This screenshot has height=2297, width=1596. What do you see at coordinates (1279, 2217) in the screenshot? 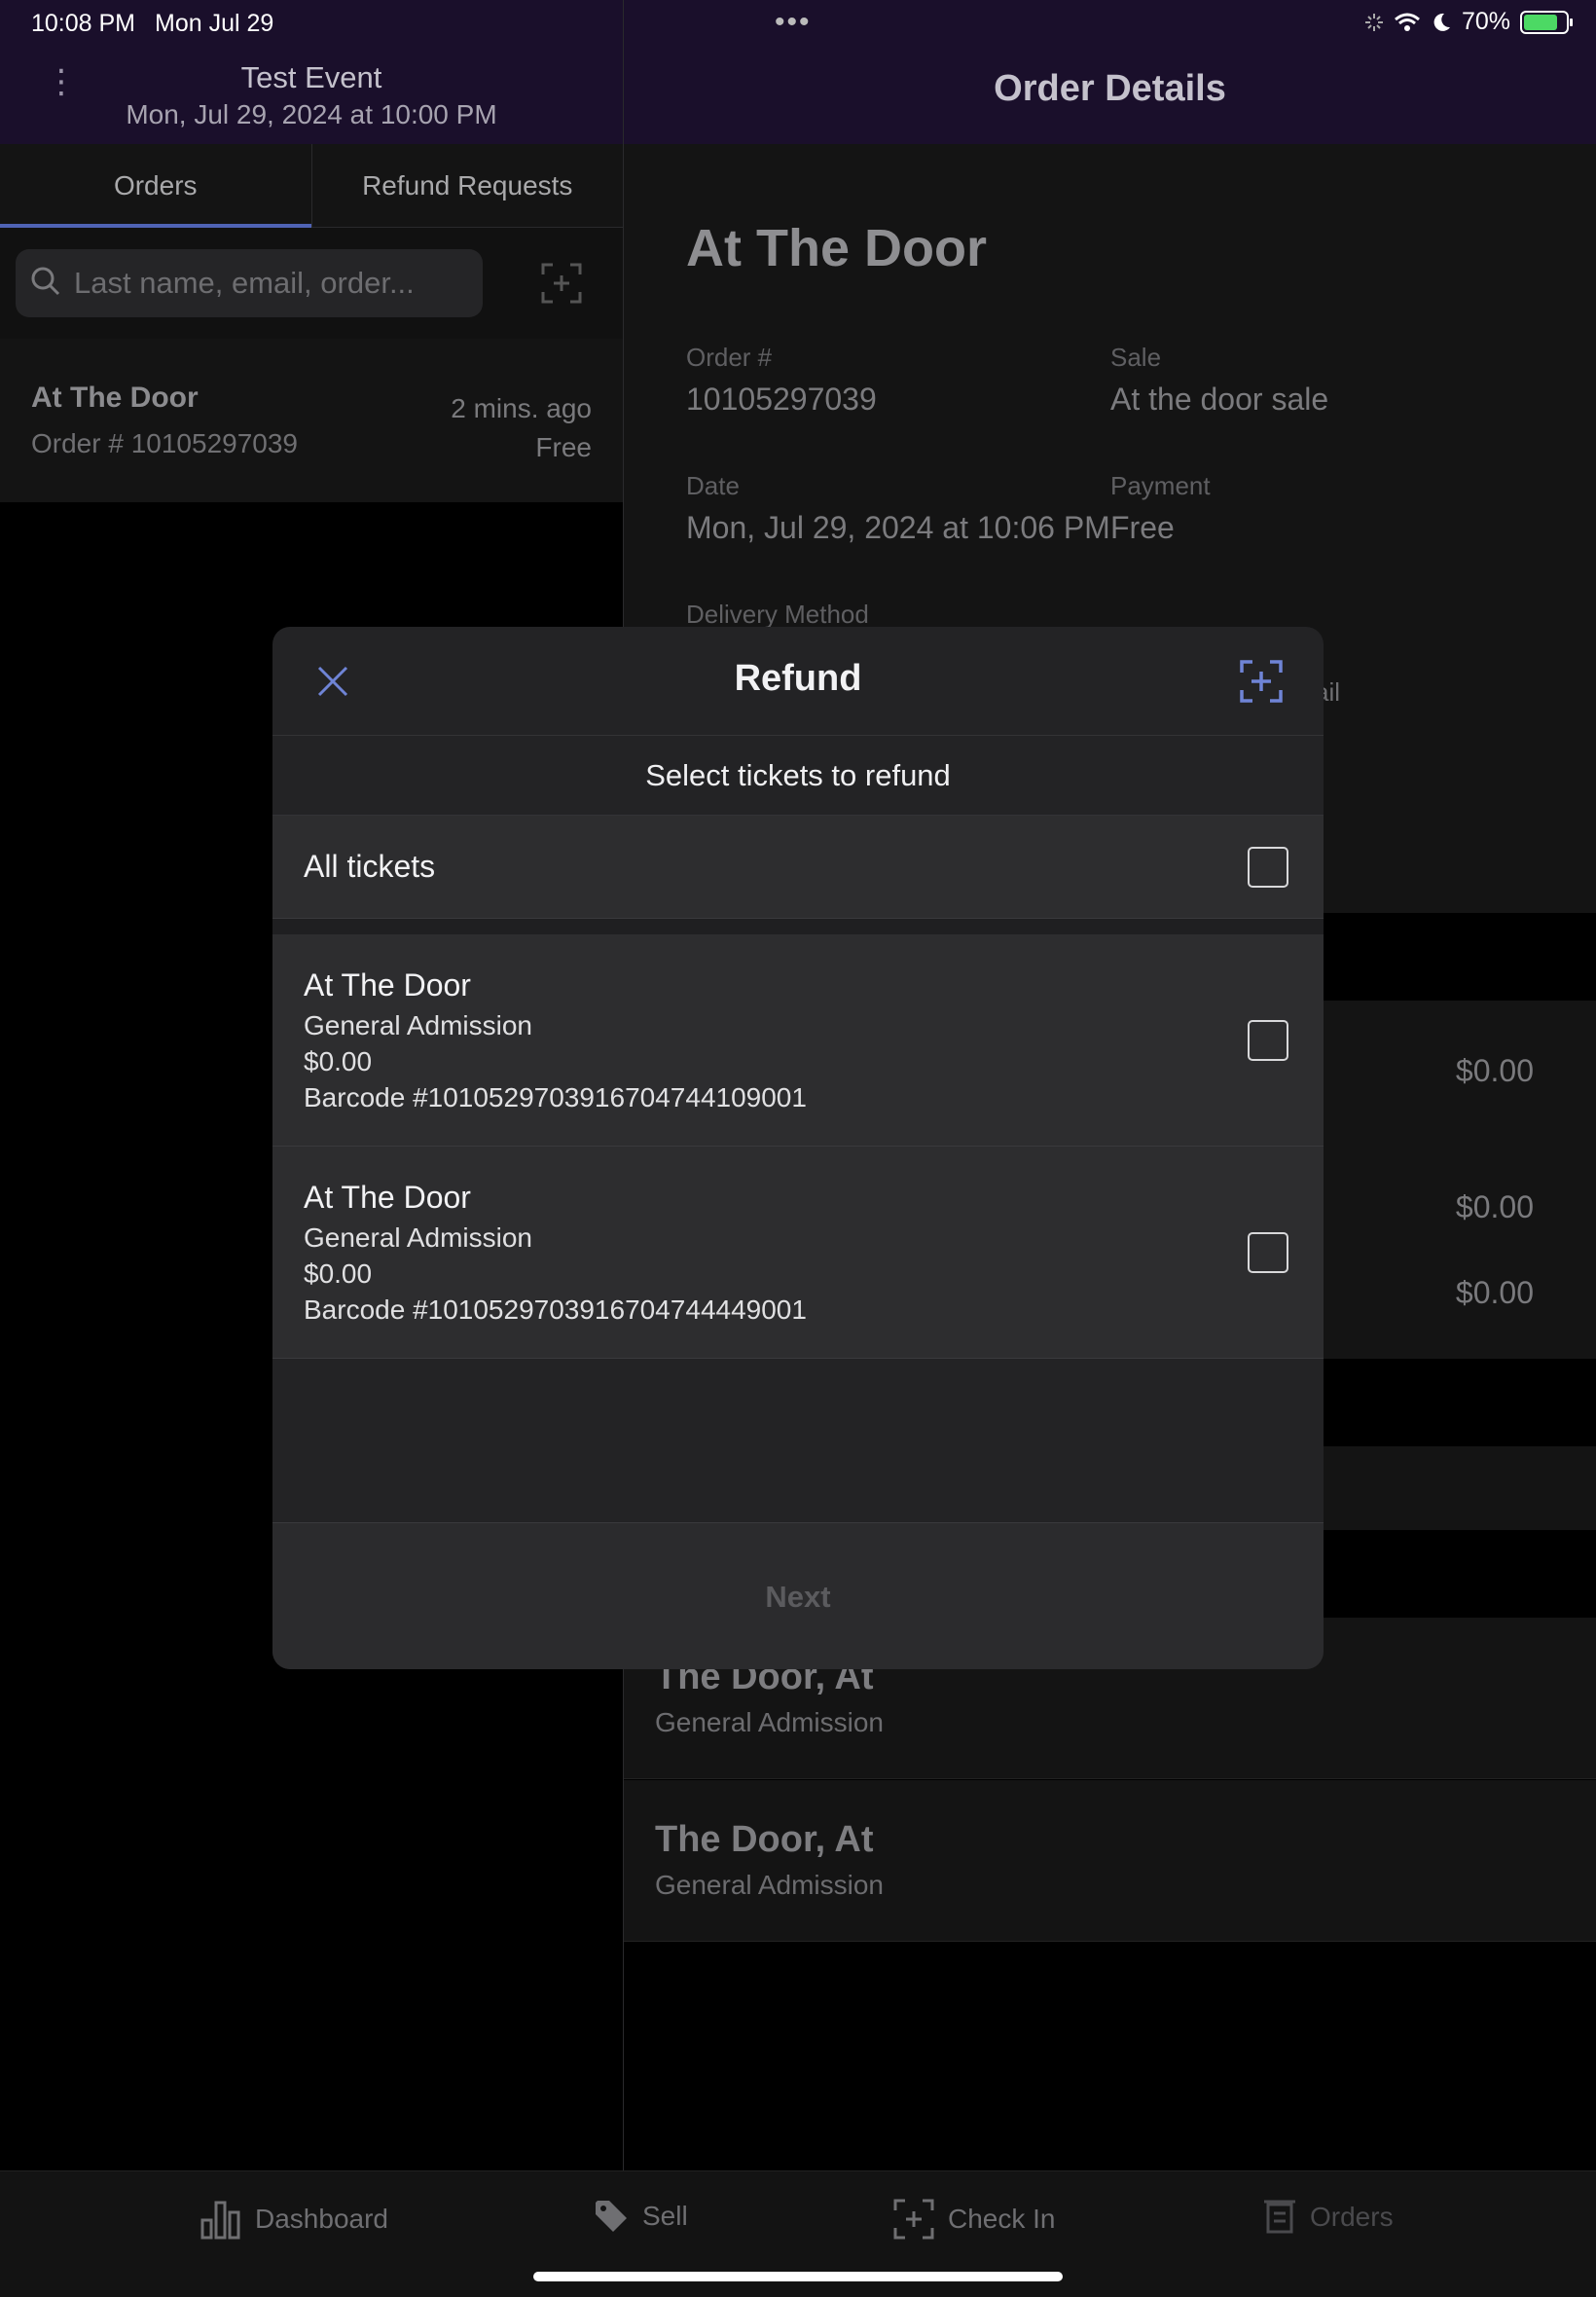
I see `receipt-icon` at bounding box center [1279, 2217].